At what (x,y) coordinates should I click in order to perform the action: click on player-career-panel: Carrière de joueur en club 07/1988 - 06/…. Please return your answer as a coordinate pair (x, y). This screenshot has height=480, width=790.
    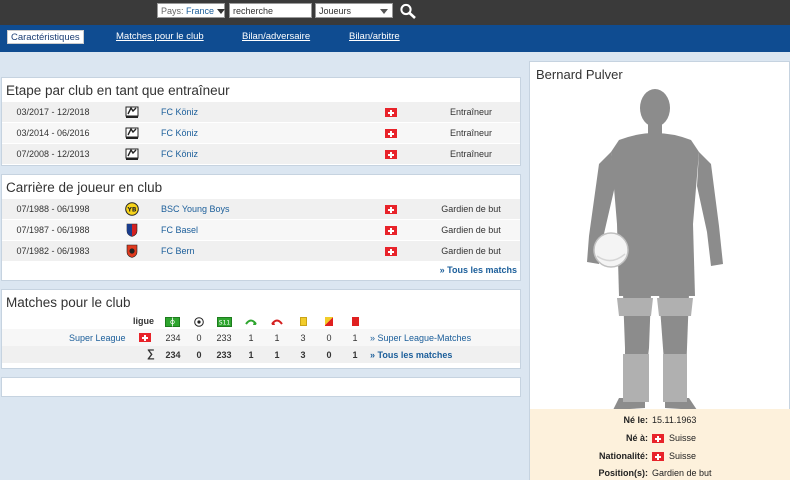
    Looking at the image, I should click on (261, 227).